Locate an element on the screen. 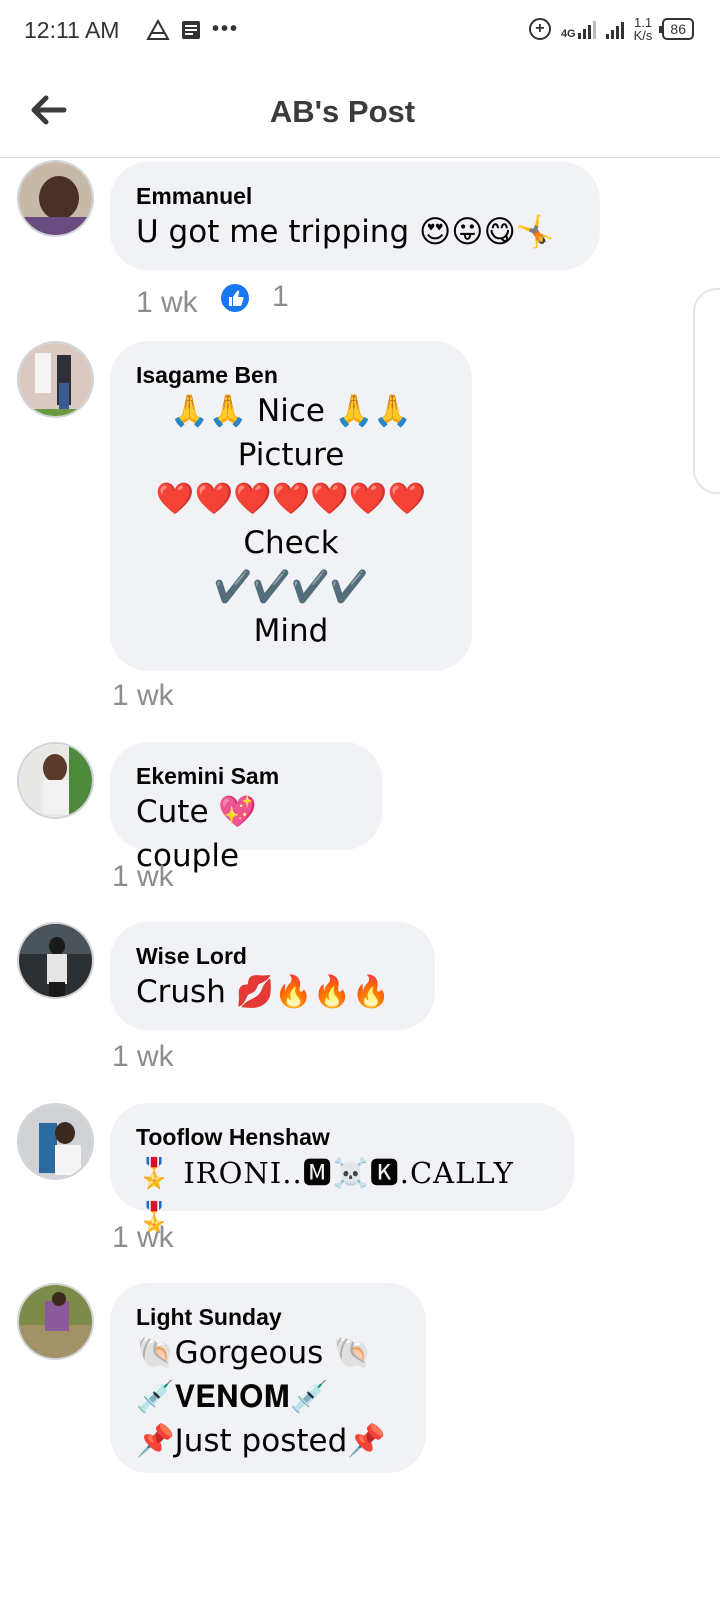 The height and width of the screenshot is (1600, 720). message-icon is located at coordinates (191, 29).